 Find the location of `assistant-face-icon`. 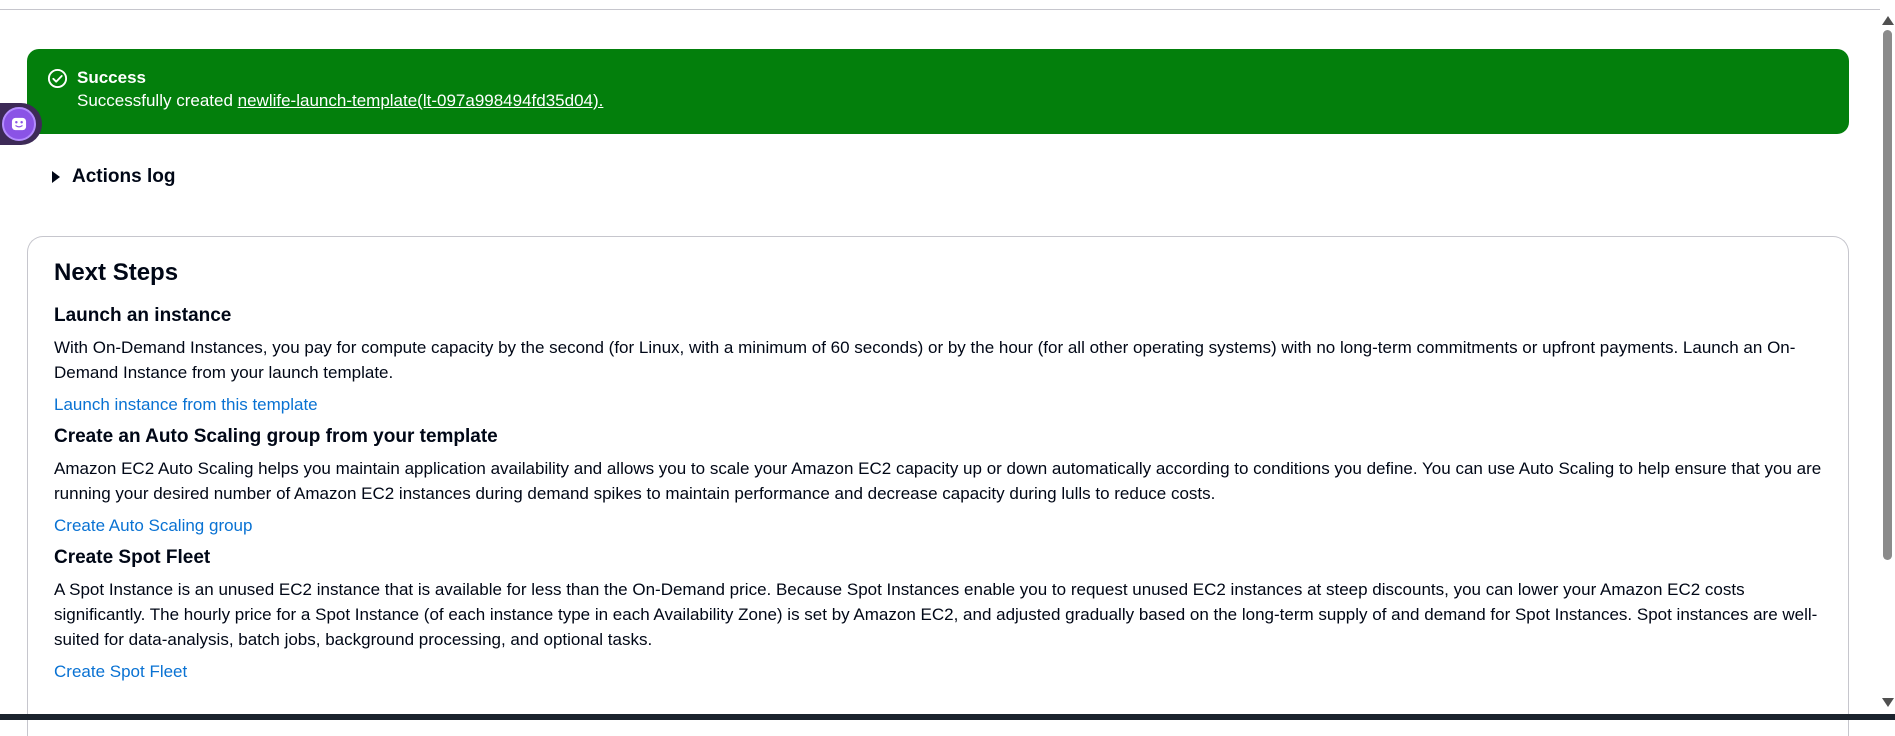

assistant-face-icon is located at coordinates (19, 124).